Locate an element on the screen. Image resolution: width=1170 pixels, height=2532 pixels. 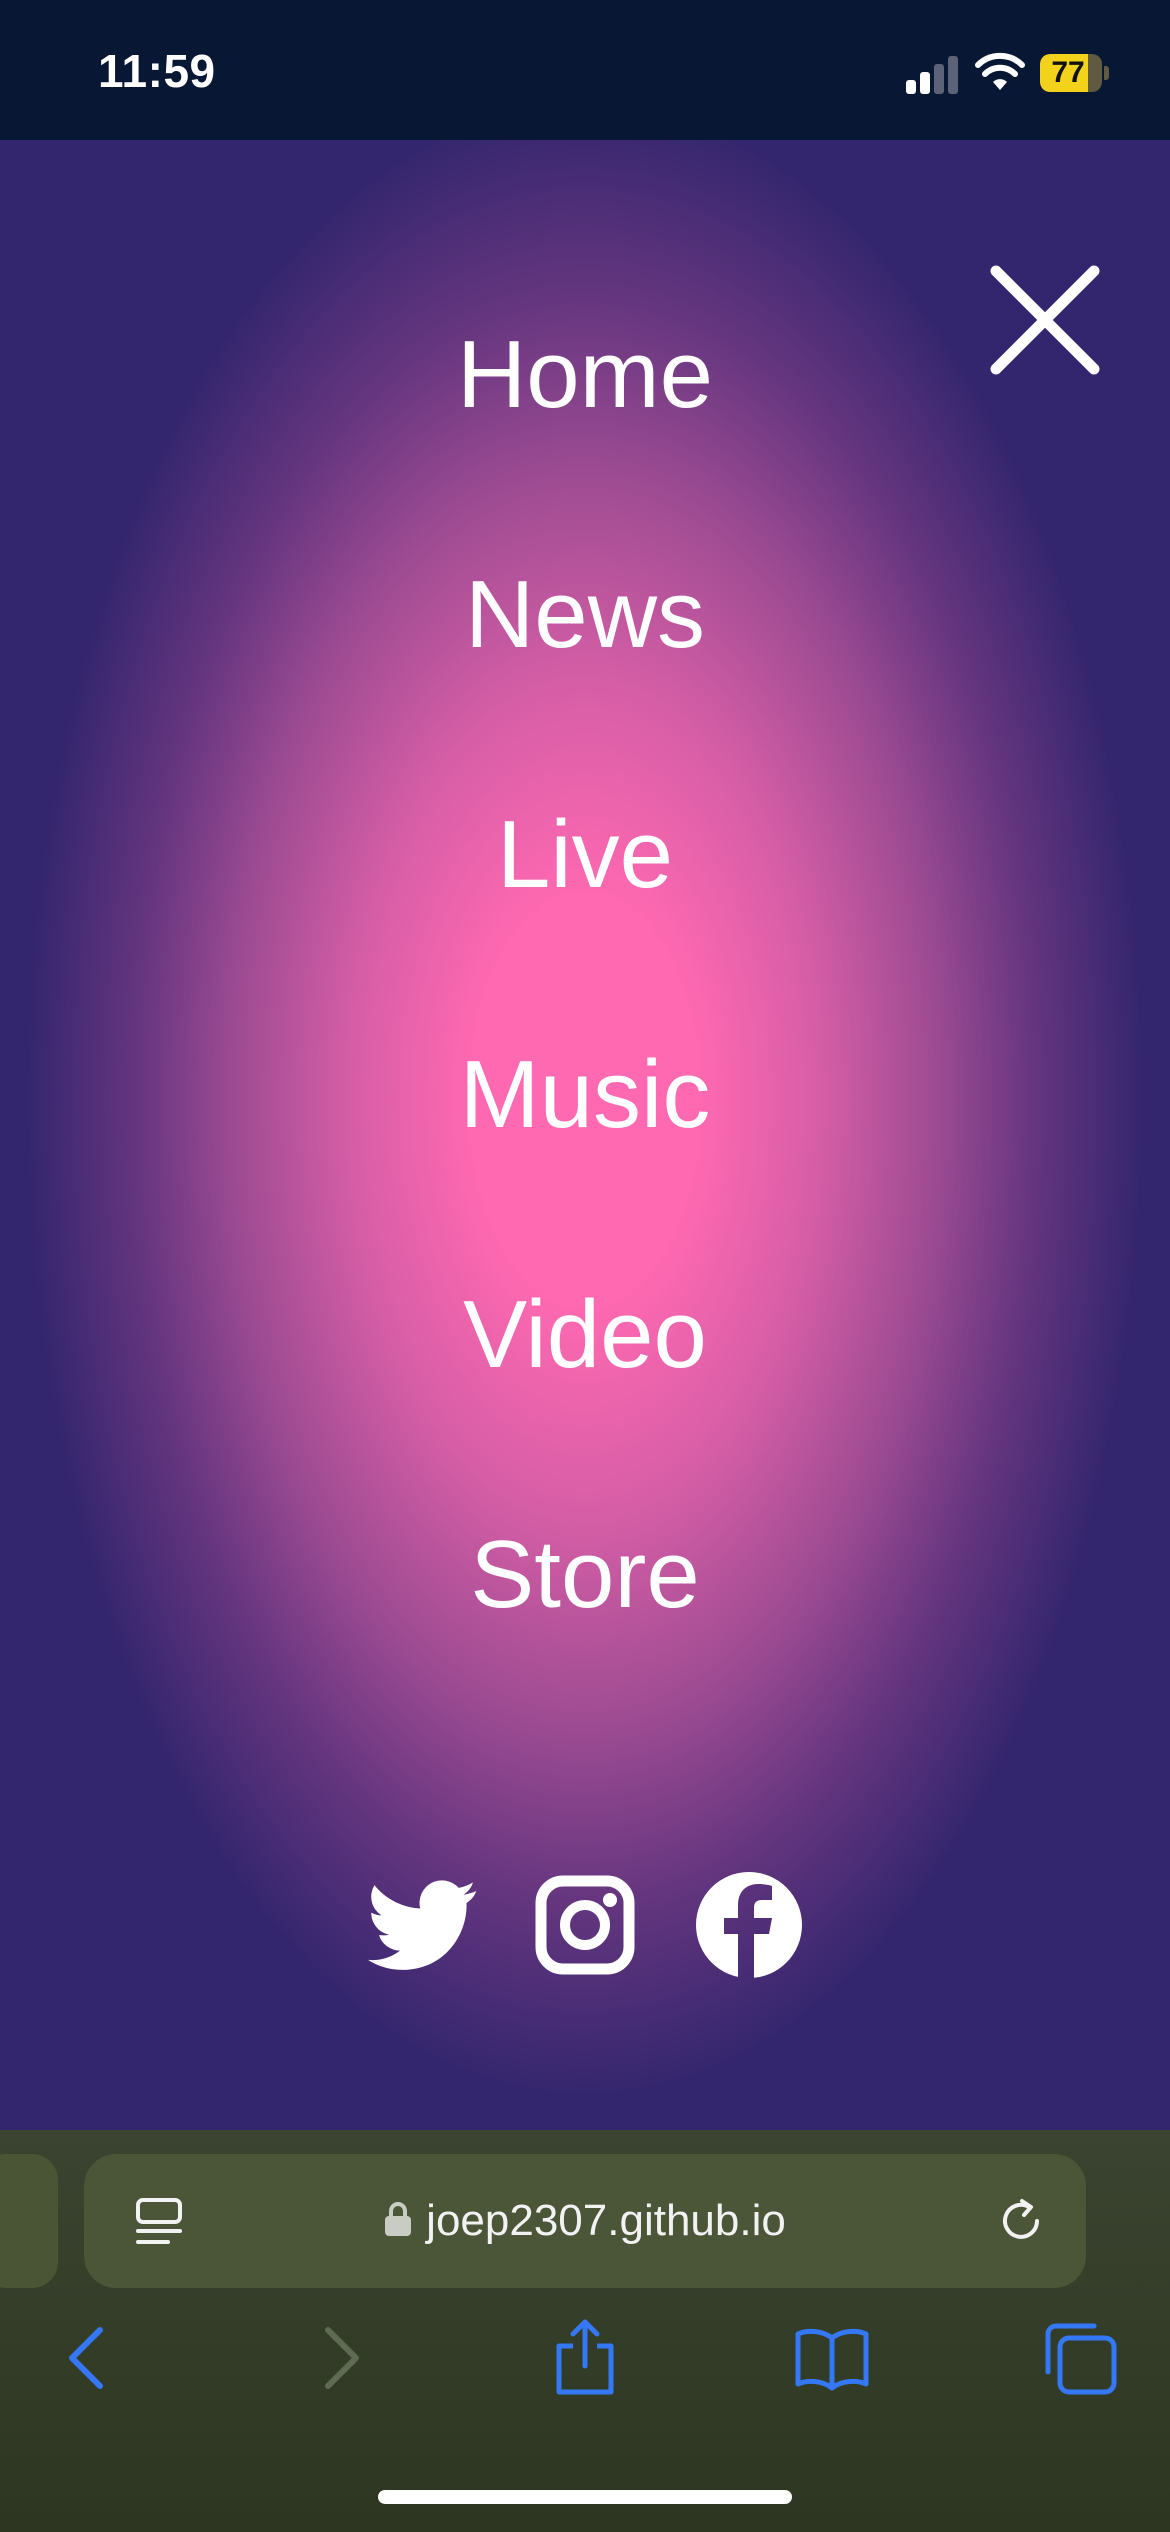
url-display: joep2307.github.io is located at coordinates (585, 2221).